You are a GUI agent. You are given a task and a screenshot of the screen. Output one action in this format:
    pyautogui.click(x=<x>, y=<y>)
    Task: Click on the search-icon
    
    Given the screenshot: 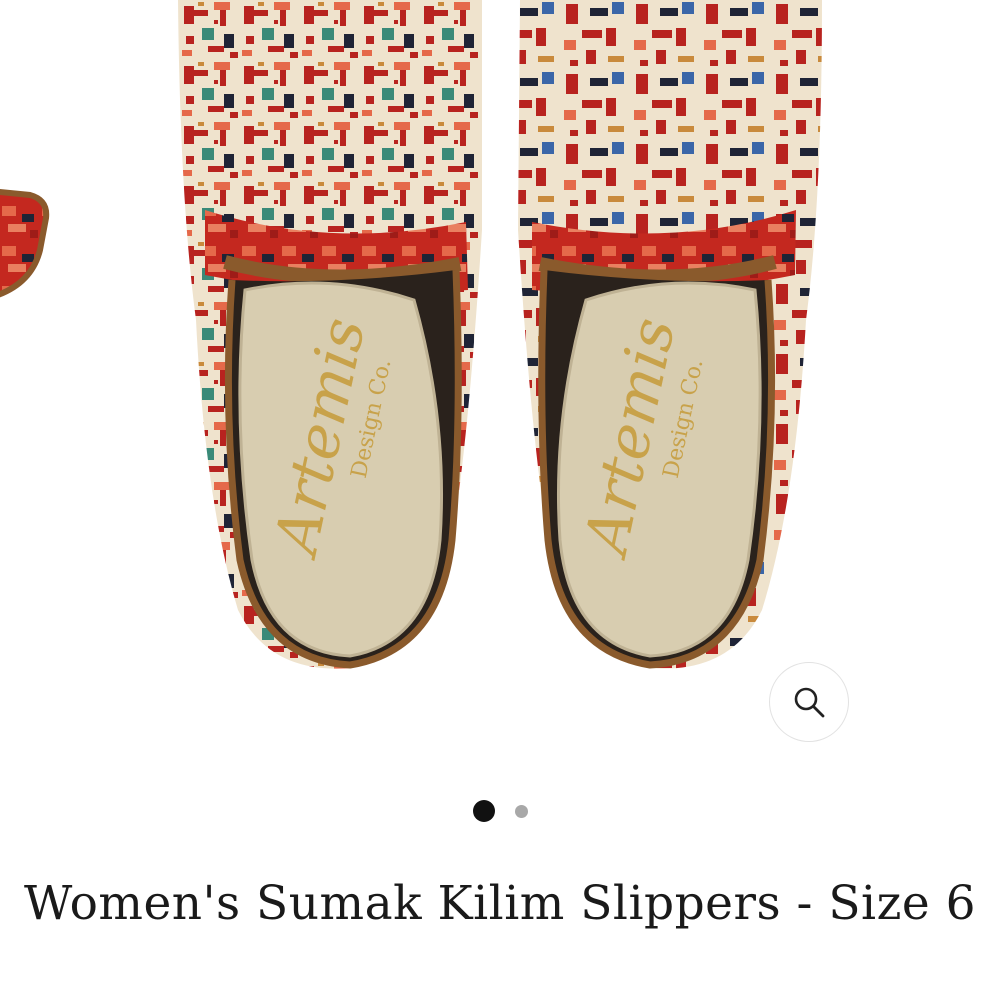 What is the action you would take?
    pyautogui.click(x=809, y=702)
    